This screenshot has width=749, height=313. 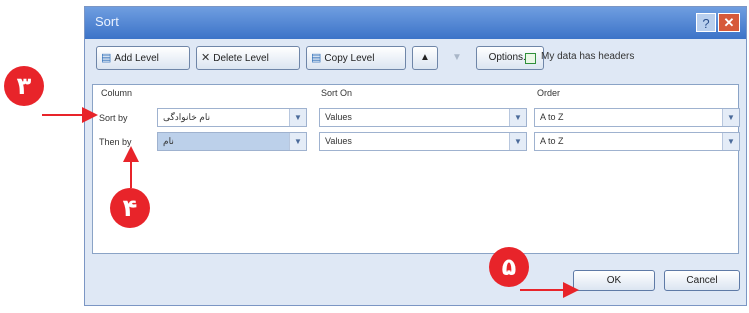 What do you see at coordinates (24, 86) in the screenshot?
I see `step-3-badge: ۳` at bounding box center [24, 86].